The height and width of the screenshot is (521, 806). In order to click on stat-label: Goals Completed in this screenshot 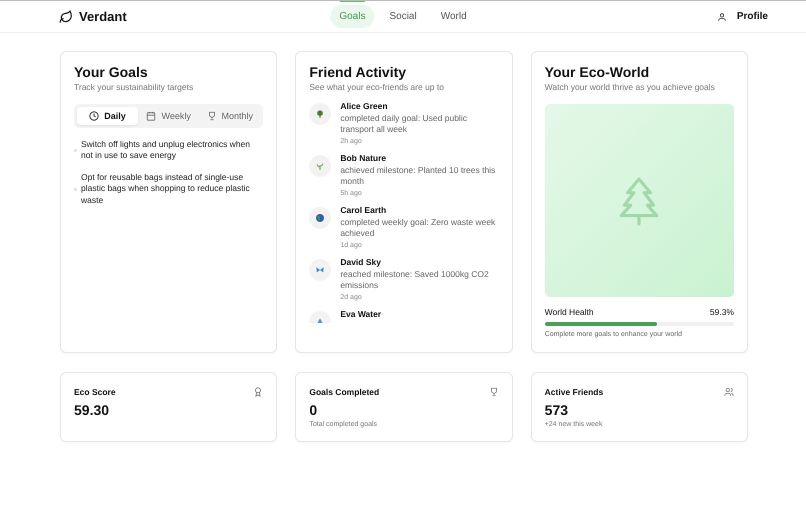, I will do `click(344, 392)`.